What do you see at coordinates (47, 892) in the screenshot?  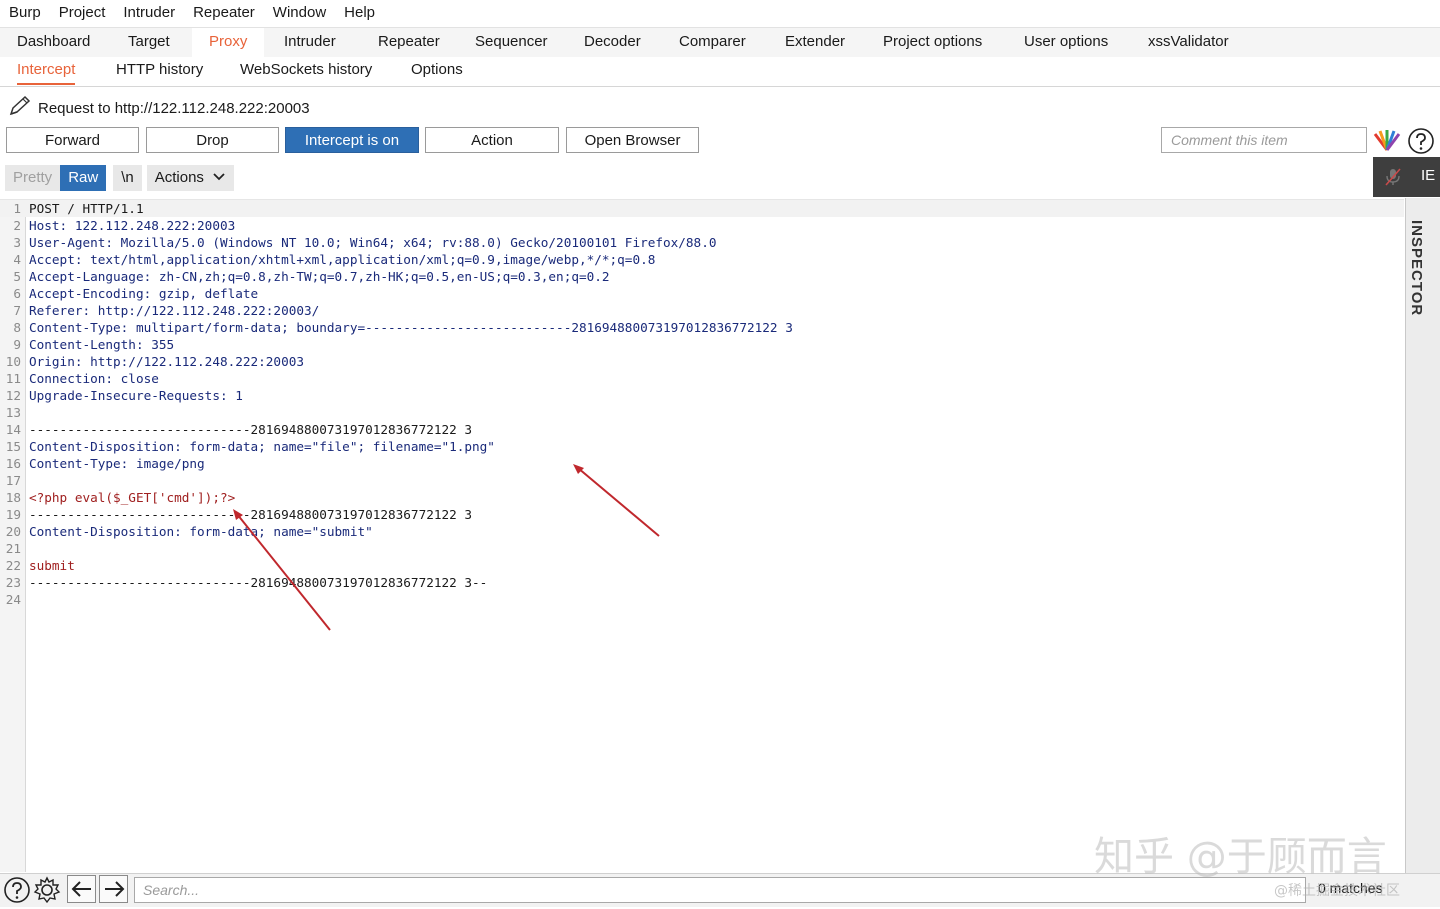 I see `gear-icon` at bounding box center [47, 892].